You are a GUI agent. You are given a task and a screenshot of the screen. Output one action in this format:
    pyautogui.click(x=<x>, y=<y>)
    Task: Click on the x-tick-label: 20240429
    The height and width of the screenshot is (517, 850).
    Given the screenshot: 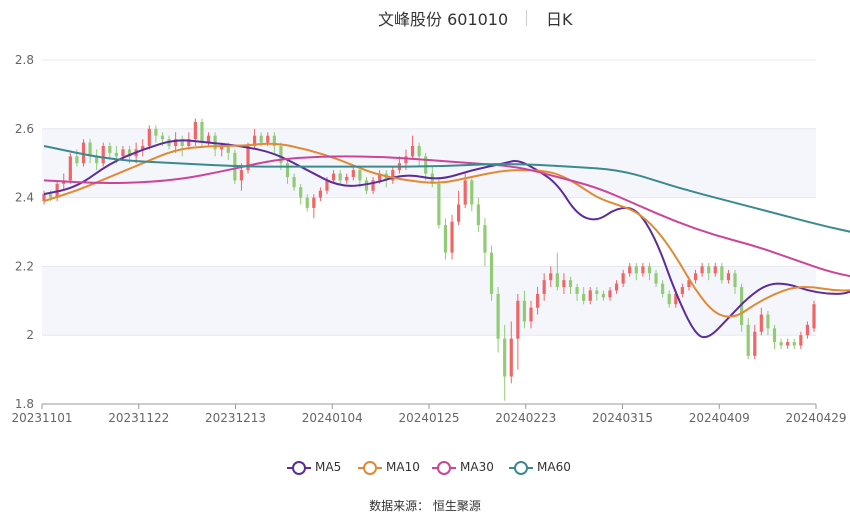 What is the action you would take?
    pyautogui.click(x=815, y=418)
    